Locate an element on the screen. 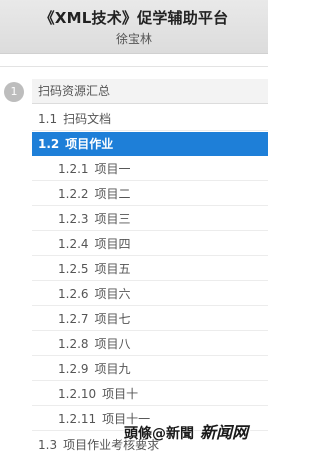  toc-item-project-9: 1.2.9 项目九 is located at coordinates (150, 369).